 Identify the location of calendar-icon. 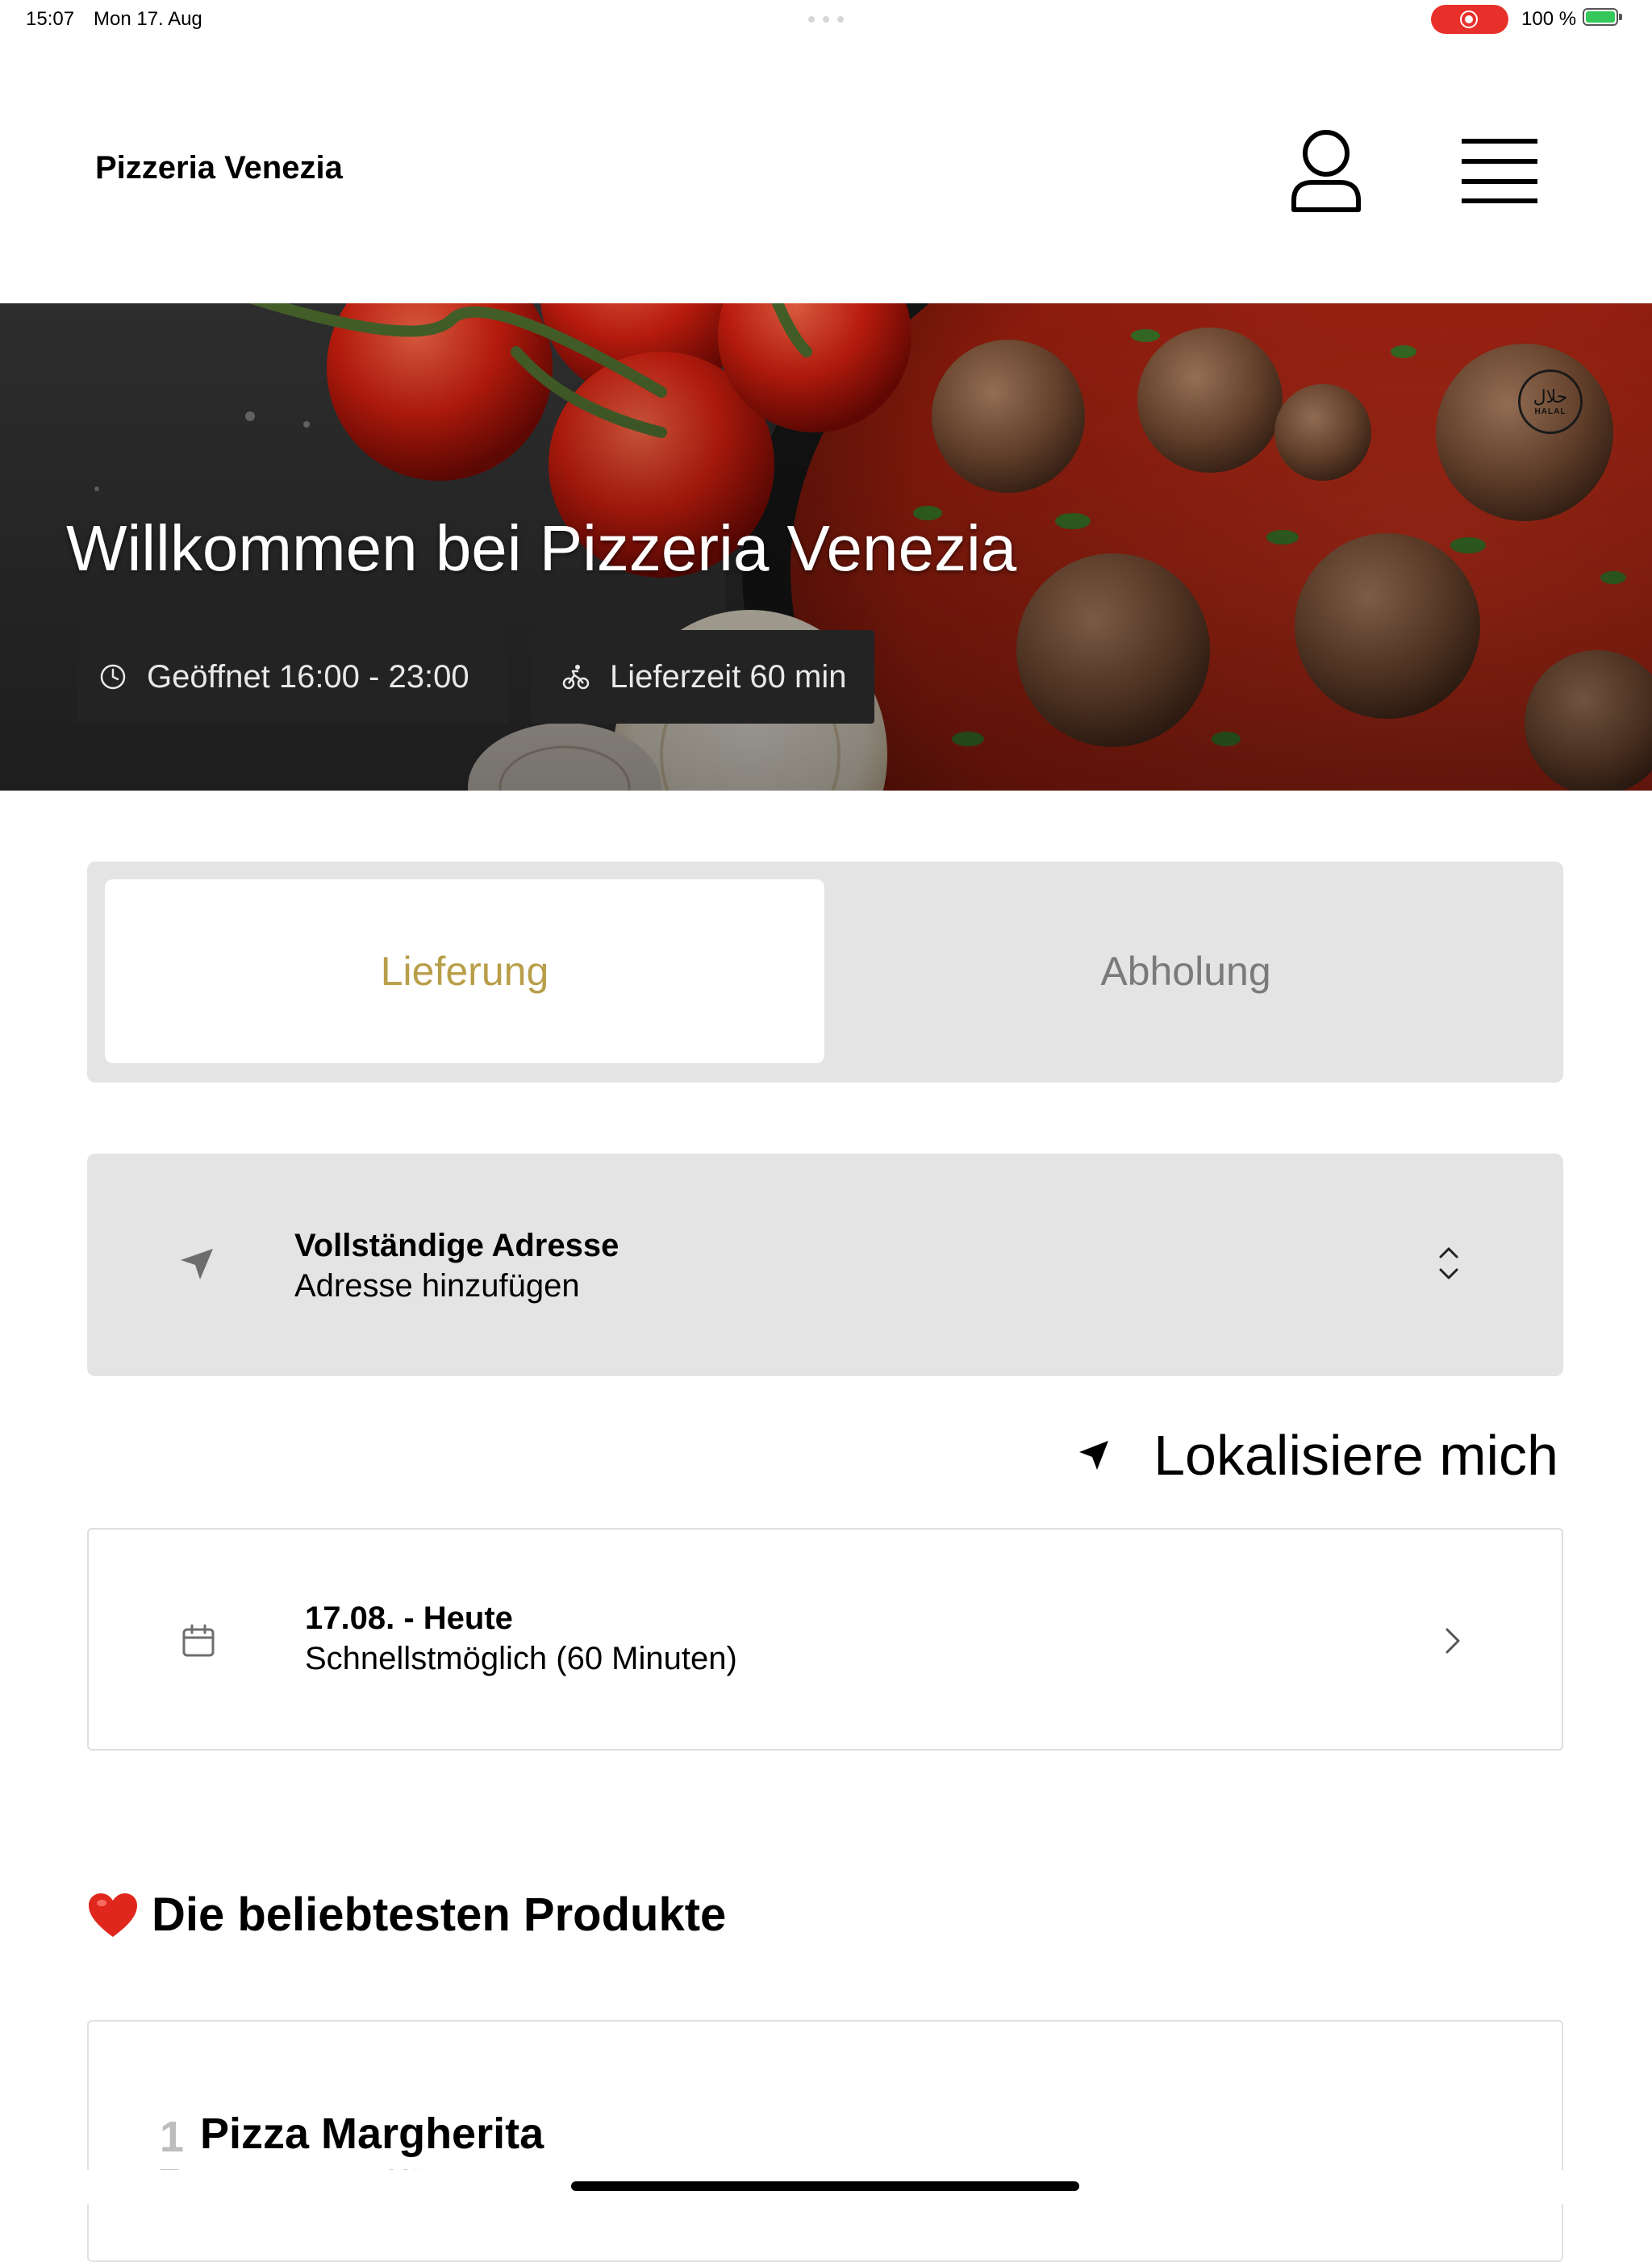
(198, 1640).